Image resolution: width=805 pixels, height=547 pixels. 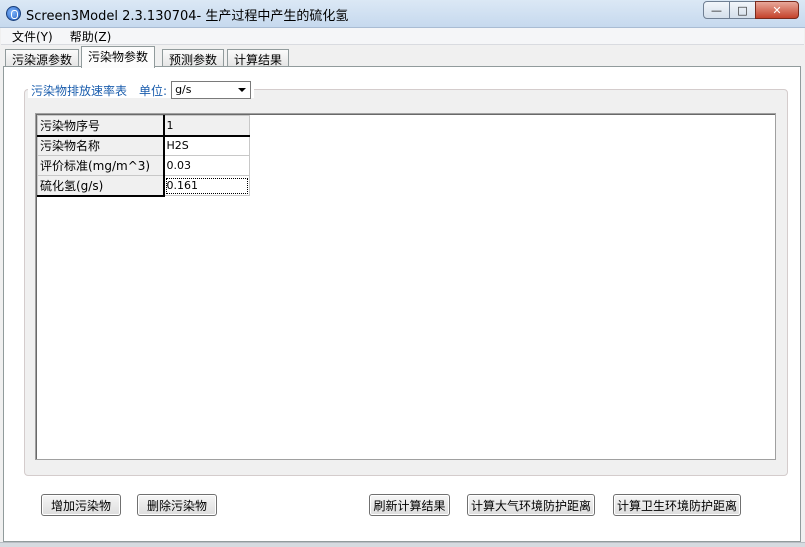 What do you see at coordinates (79, 90) in the screenshot?
I see `group-title: 污染物排放速率表` at bounding box center [79, 90].